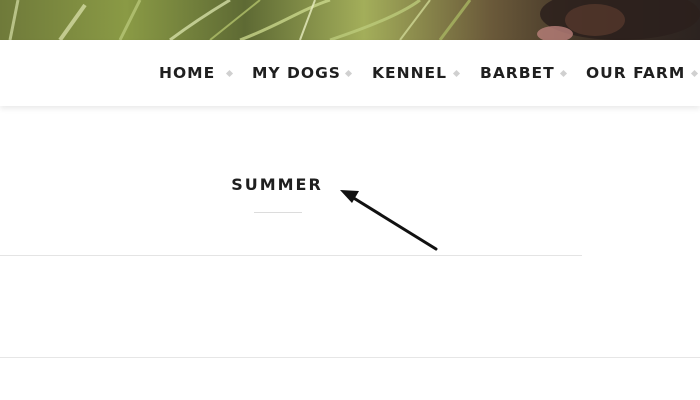 The image size is (700, 400). Describe the element at coordinates (635, 73) in the screenshot. I see `nav-item-our-farm: OUR FARM` at that location.